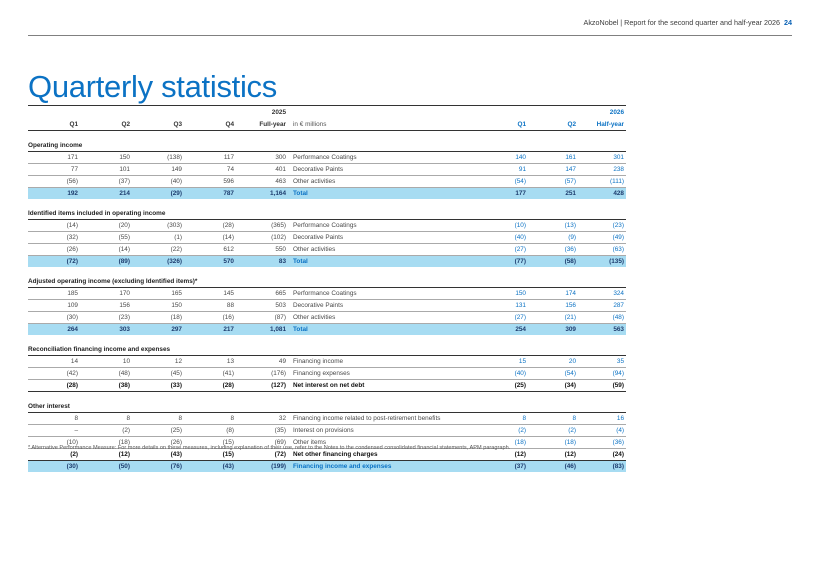 The height and width of the screenshot is (580, 820). I want to click on value-2026: 301, so click(602, 157).